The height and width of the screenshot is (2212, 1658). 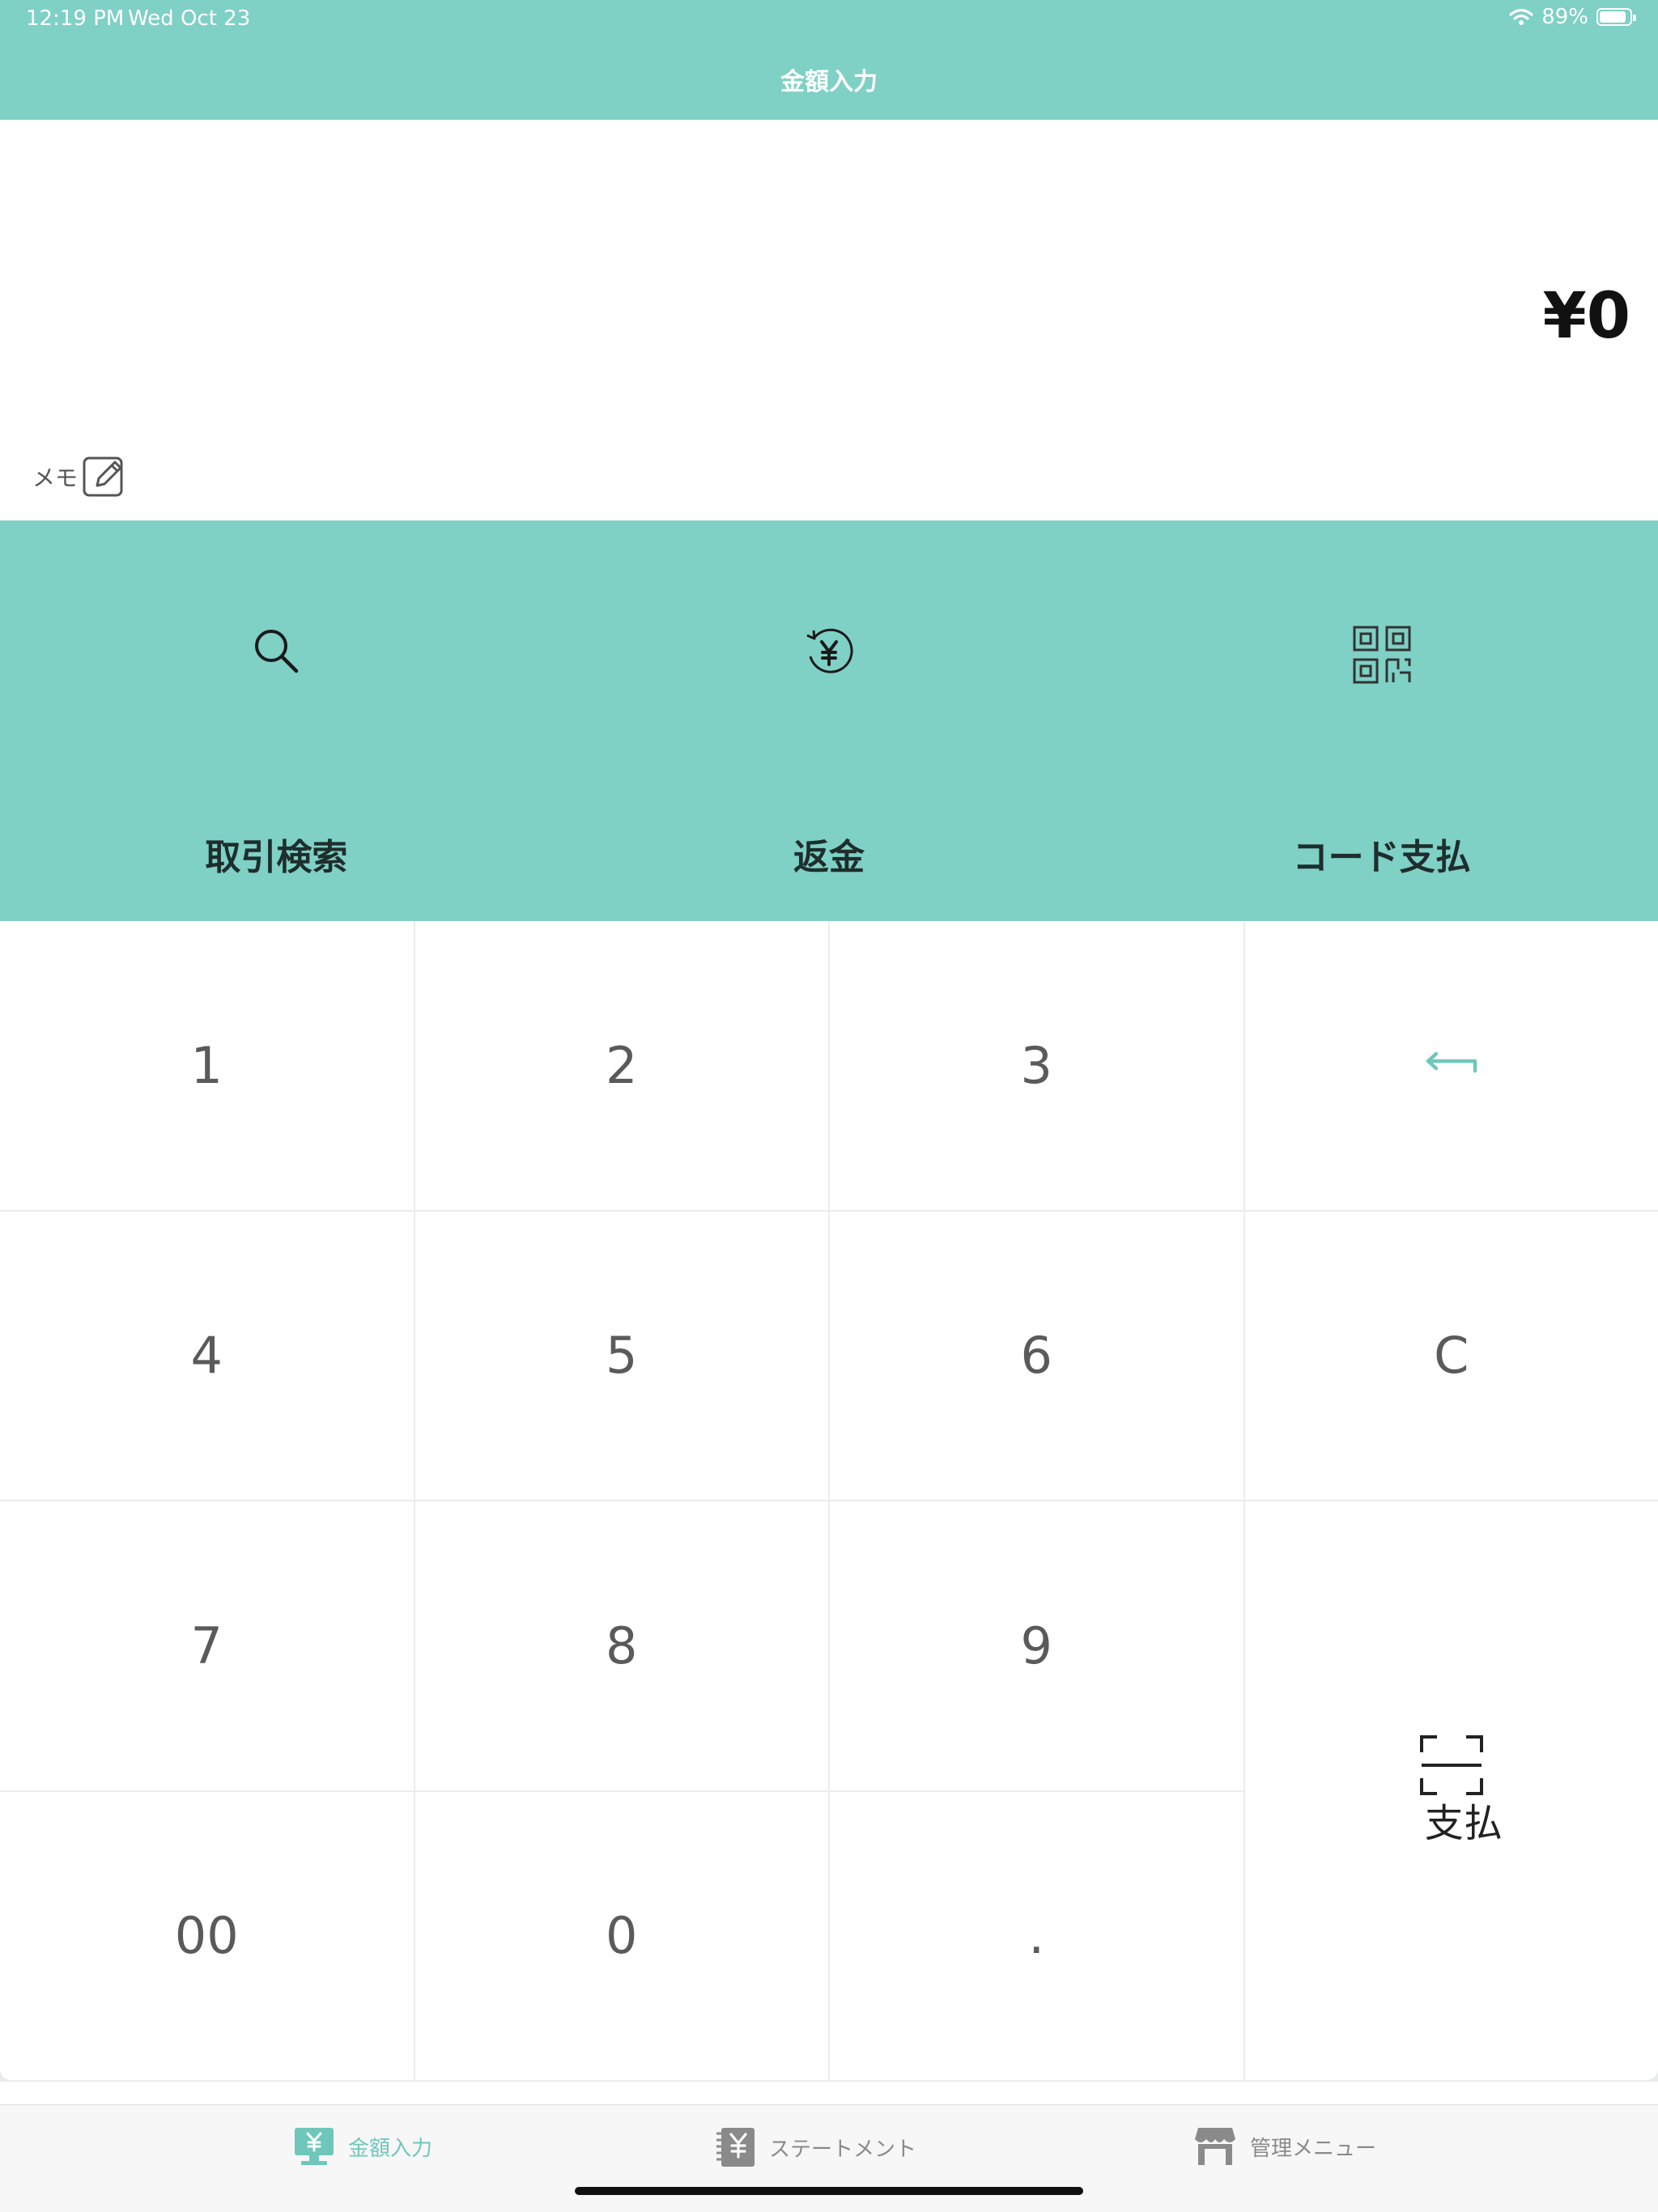 I want to click on nav-bar: 金額入力, so click(x=829, y=79).